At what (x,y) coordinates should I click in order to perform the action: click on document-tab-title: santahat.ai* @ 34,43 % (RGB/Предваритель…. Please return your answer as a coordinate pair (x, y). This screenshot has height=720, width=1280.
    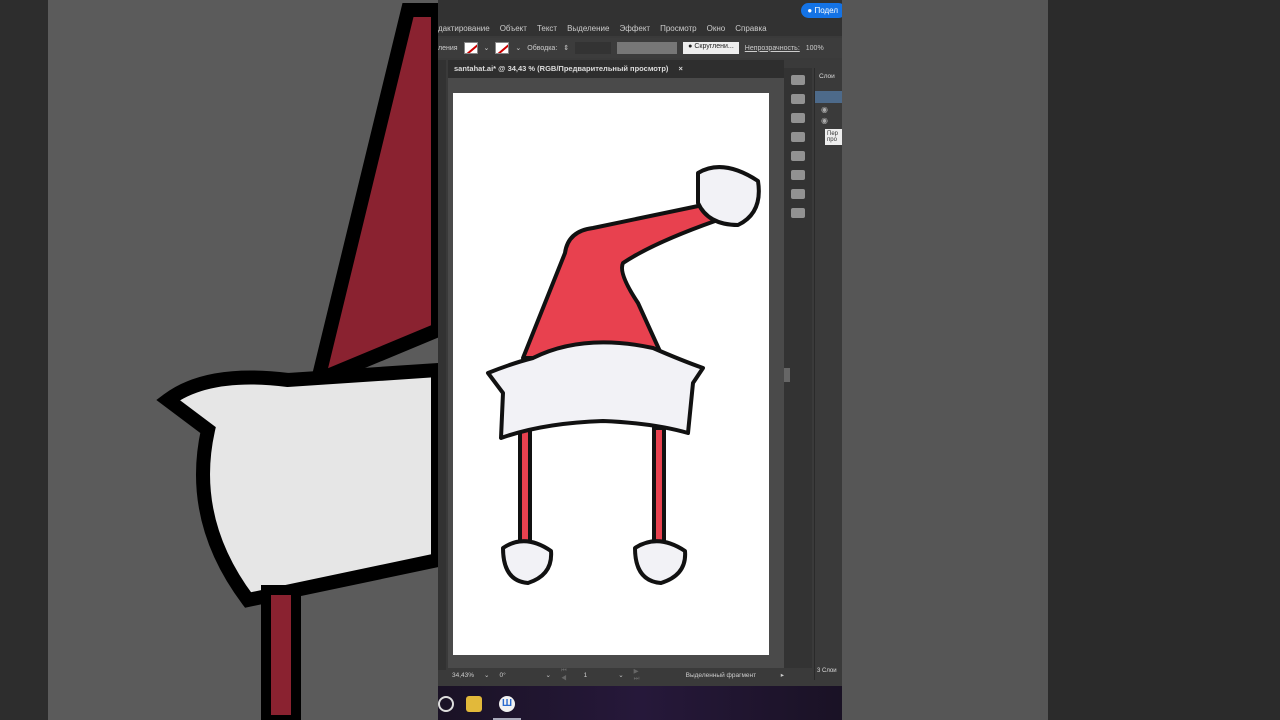
    Looking at the image, I should click on (561, 68).